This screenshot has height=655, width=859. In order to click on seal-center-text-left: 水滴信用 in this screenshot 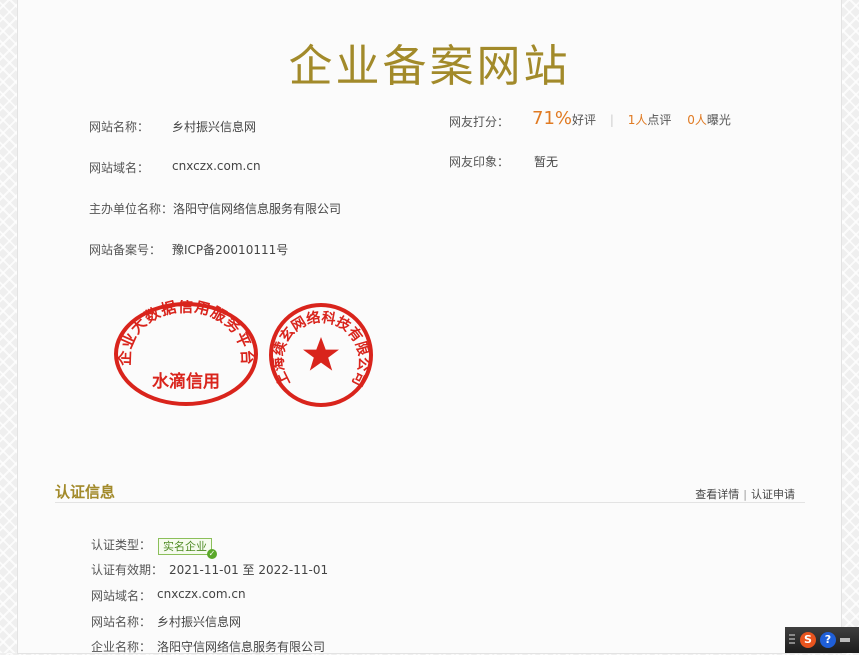, I will do `click(186, 381)`.